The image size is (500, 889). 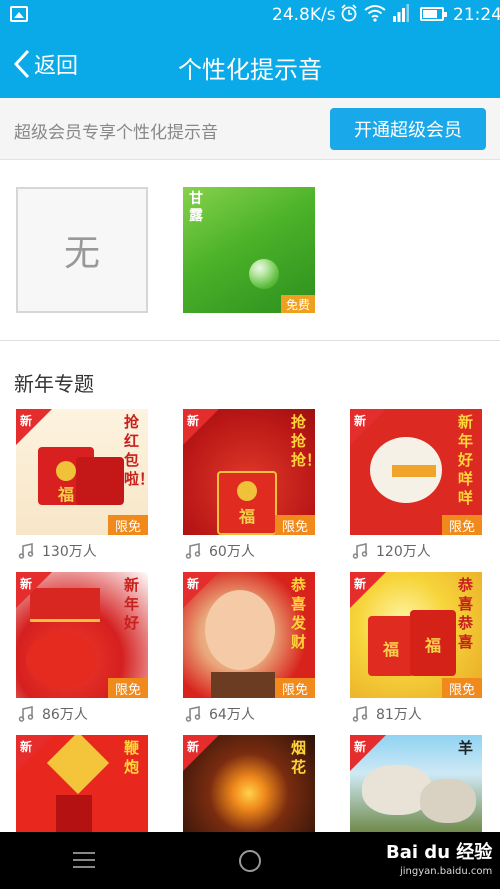 I want to click on ringtone-card: 新年好咩咩 新 限免, so click(x=416, y=472).